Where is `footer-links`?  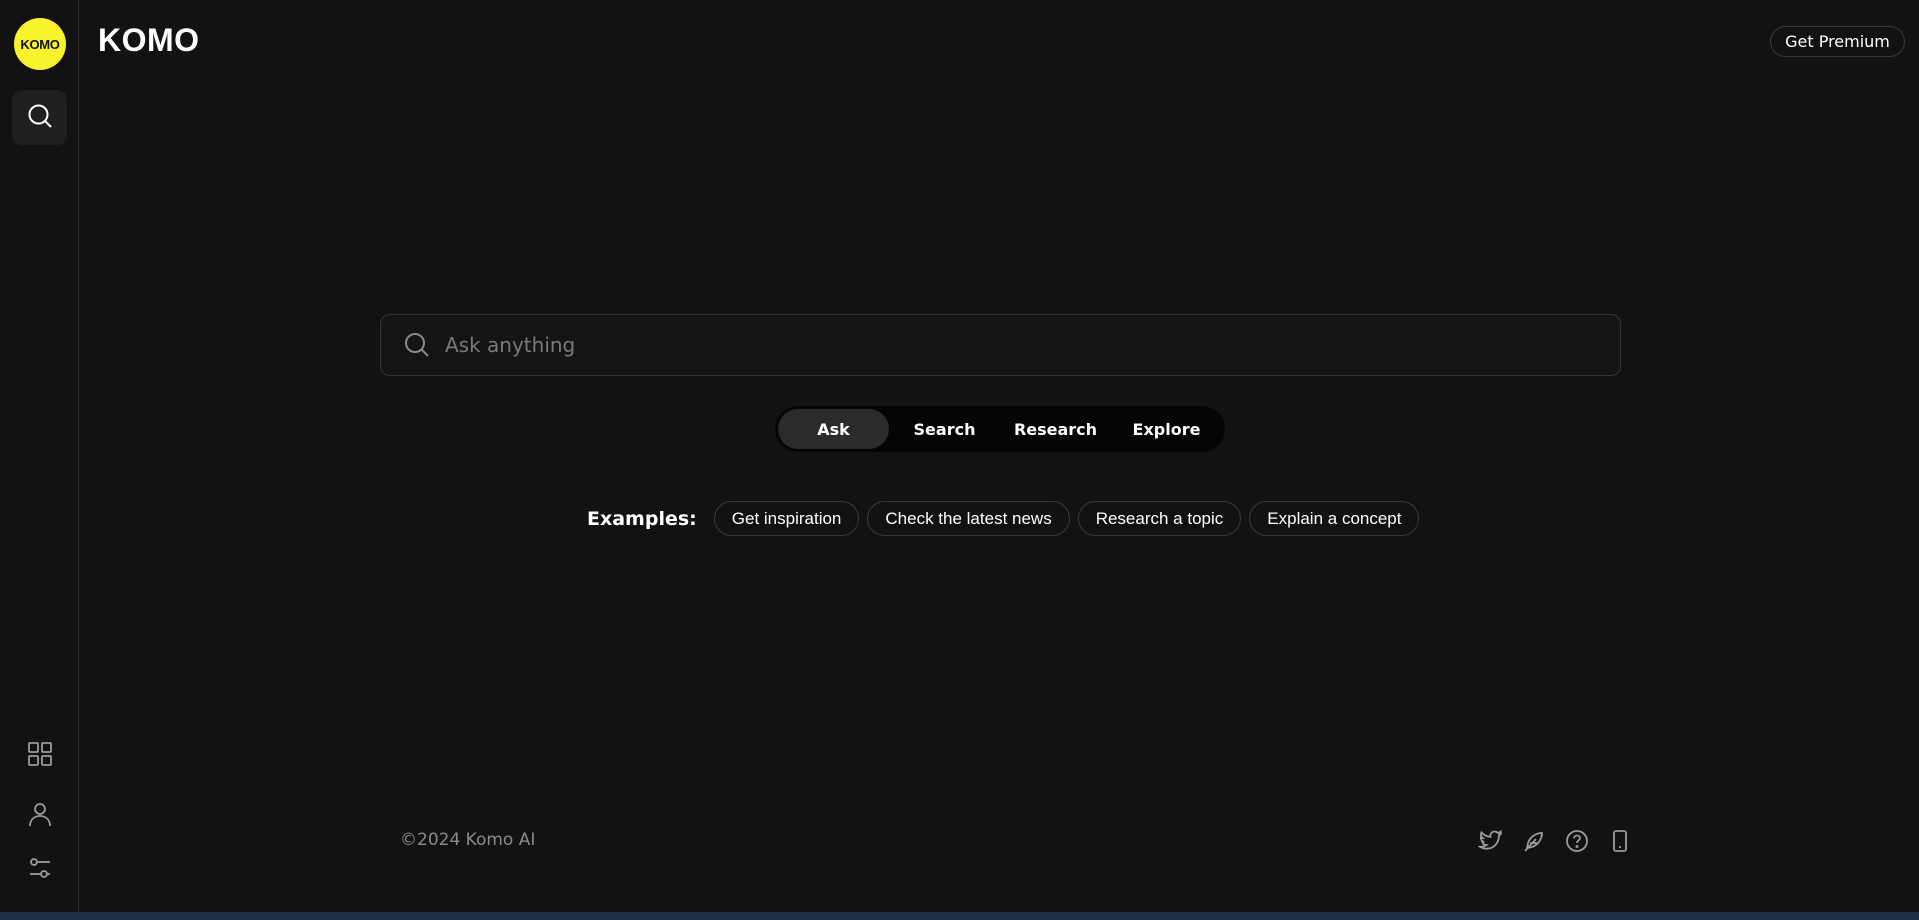
footer-links is located at coordinates (1562, 841).